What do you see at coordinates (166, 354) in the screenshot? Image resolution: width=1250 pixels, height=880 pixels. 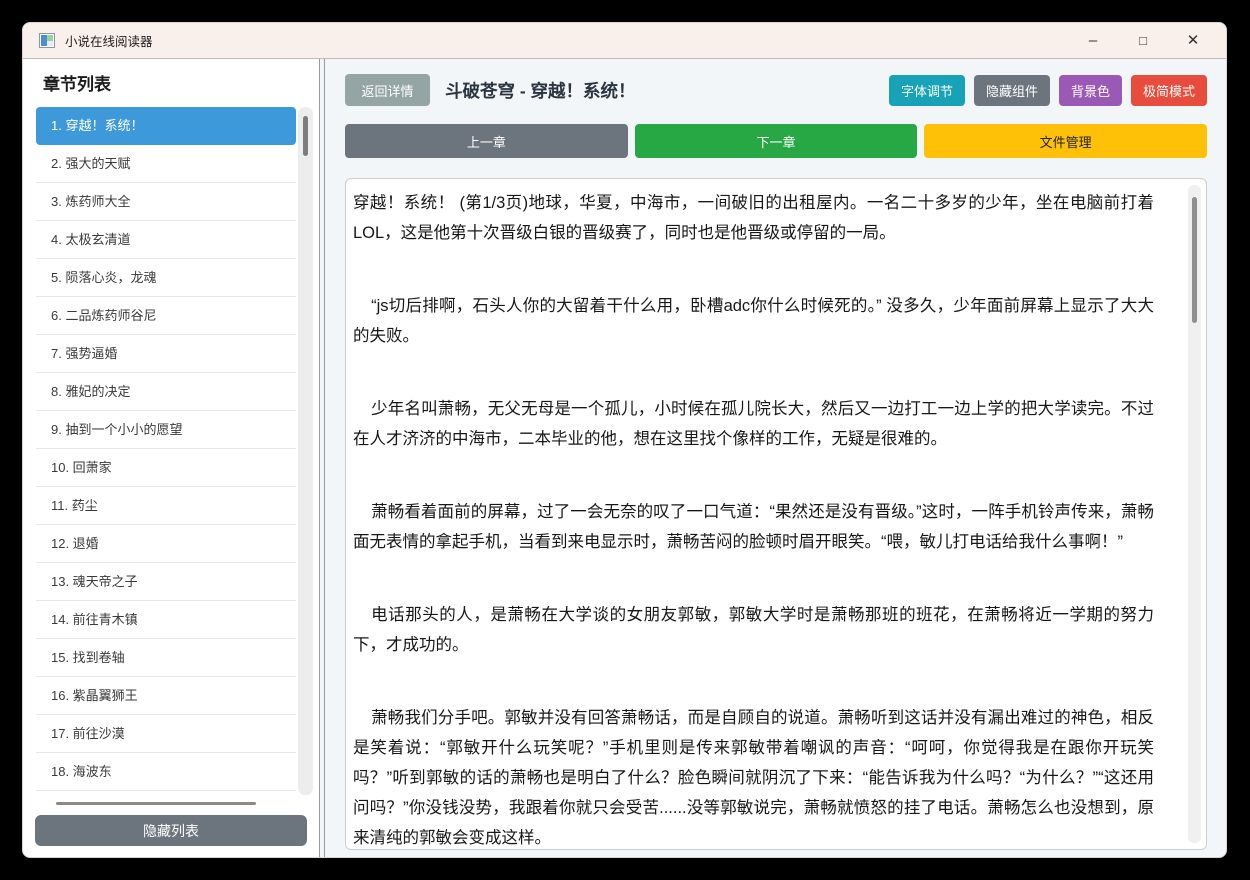 I see `chapter-item: 7. 强势逼婚` at bounding box center [166, 354].